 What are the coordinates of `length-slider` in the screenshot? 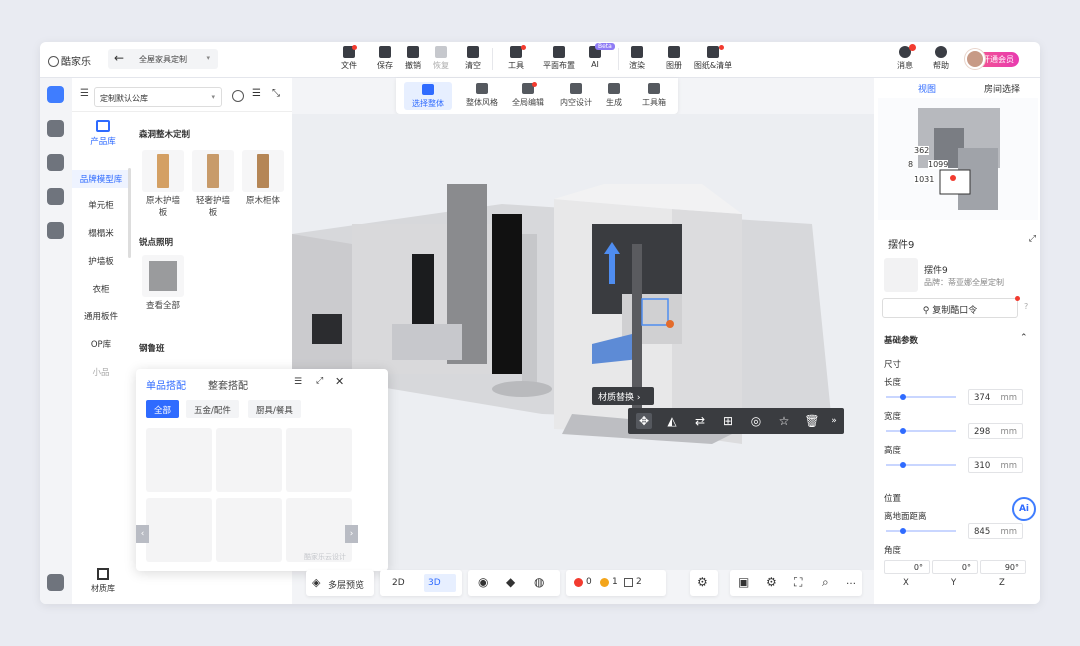 It's located at (921, 397).